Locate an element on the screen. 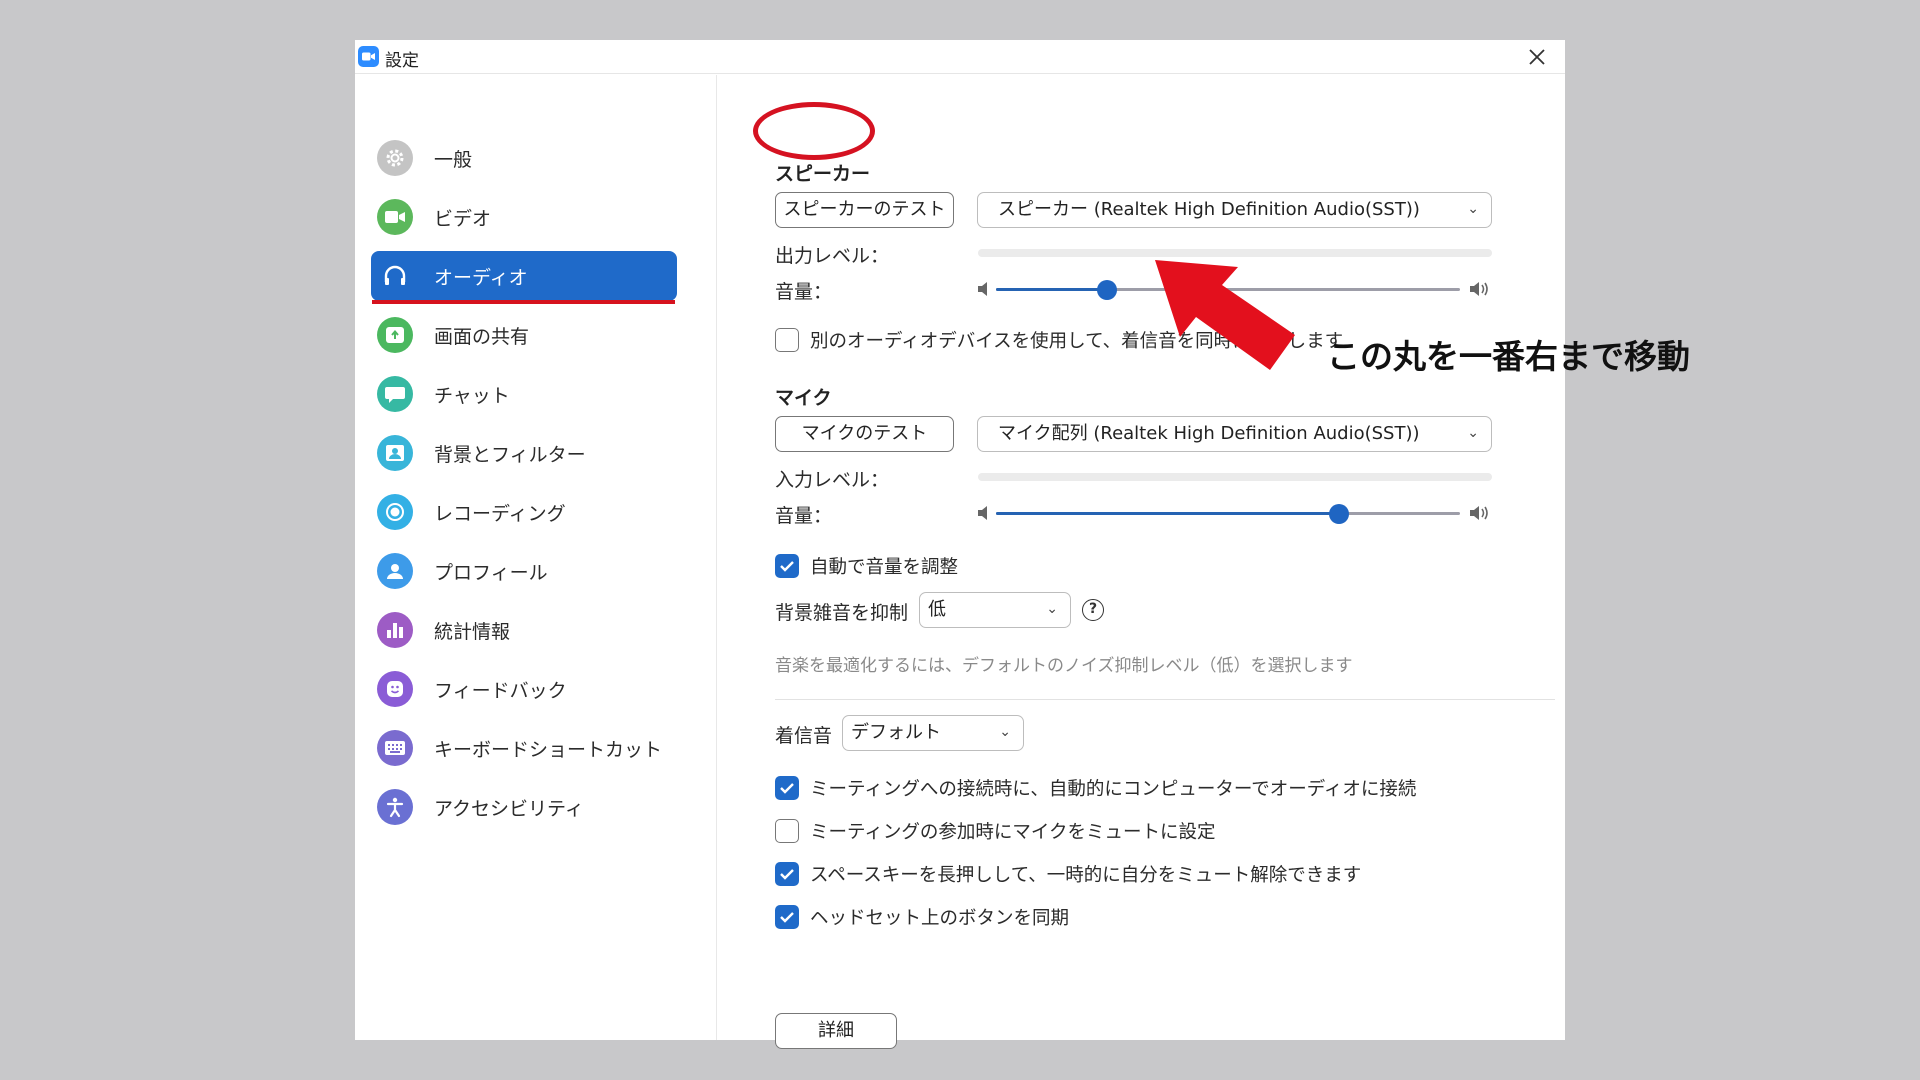 Image resolution: width=1920 pixels, height=1080 pixels. sidebar-item-label: 画面の共有 is located at coordinates (482, 337).